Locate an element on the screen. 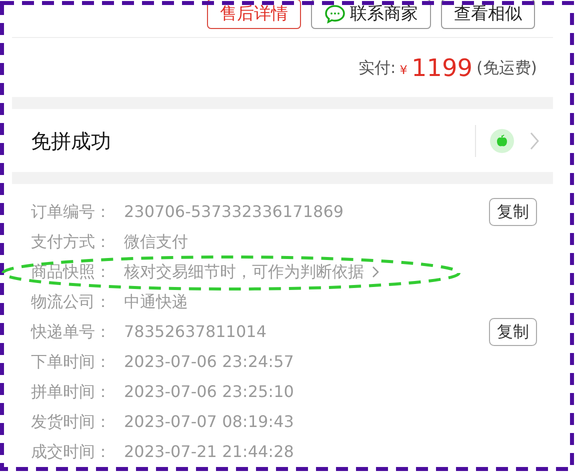 The image size is (584, 474). detail-value: 2023-07-06 23:25:10 is located at coordinates (209, 392).